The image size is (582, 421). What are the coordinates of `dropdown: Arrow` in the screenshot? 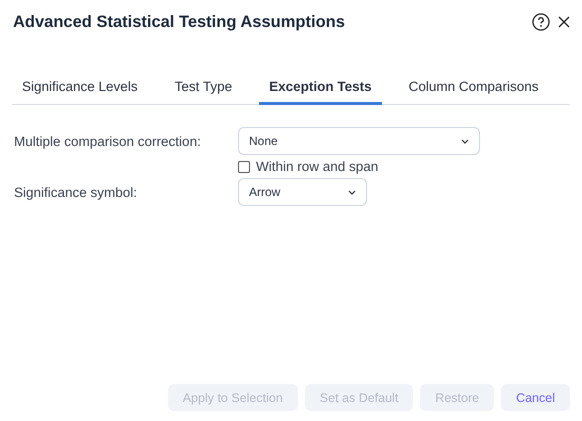 It's located at (302, 192).